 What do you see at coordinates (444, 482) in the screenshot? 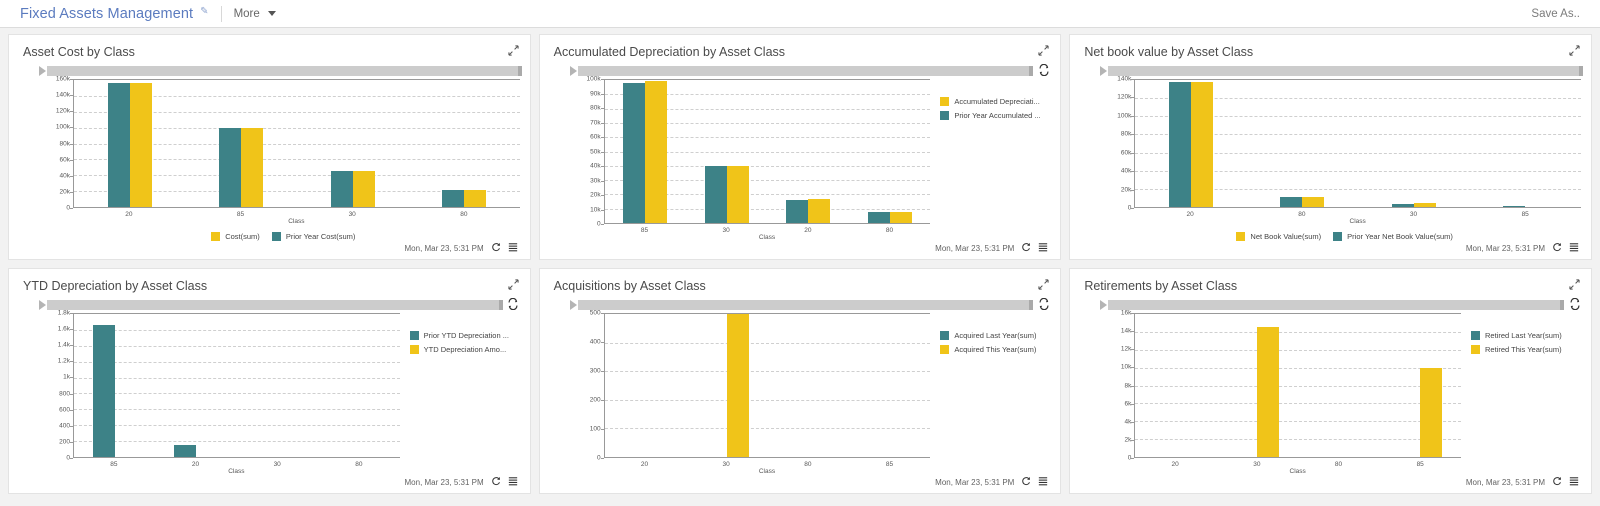
I see `footer-timestamp: Mon, Mar 23, 5:31 PM` at bounding box center [444, 482].